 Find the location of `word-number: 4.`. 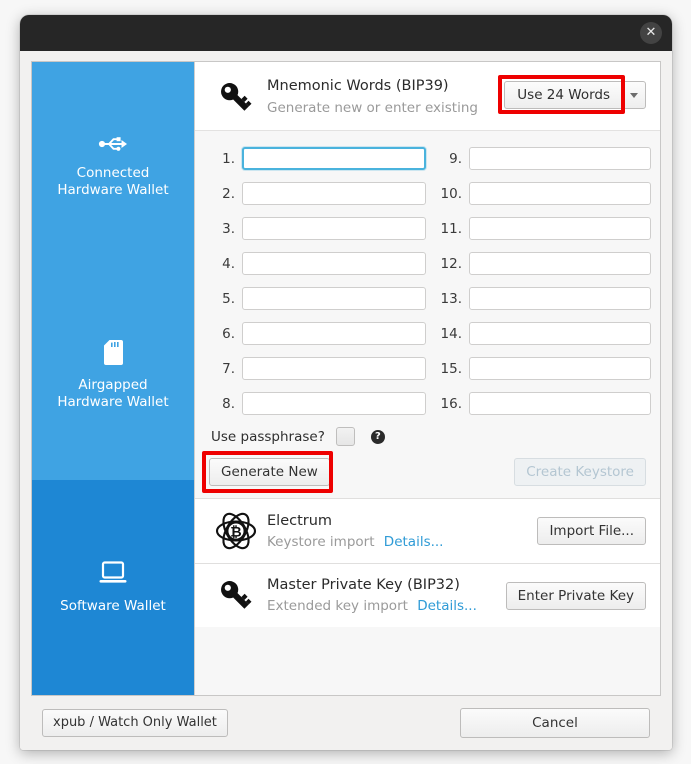

word-number: 4. is located at coordinates (228, 263).